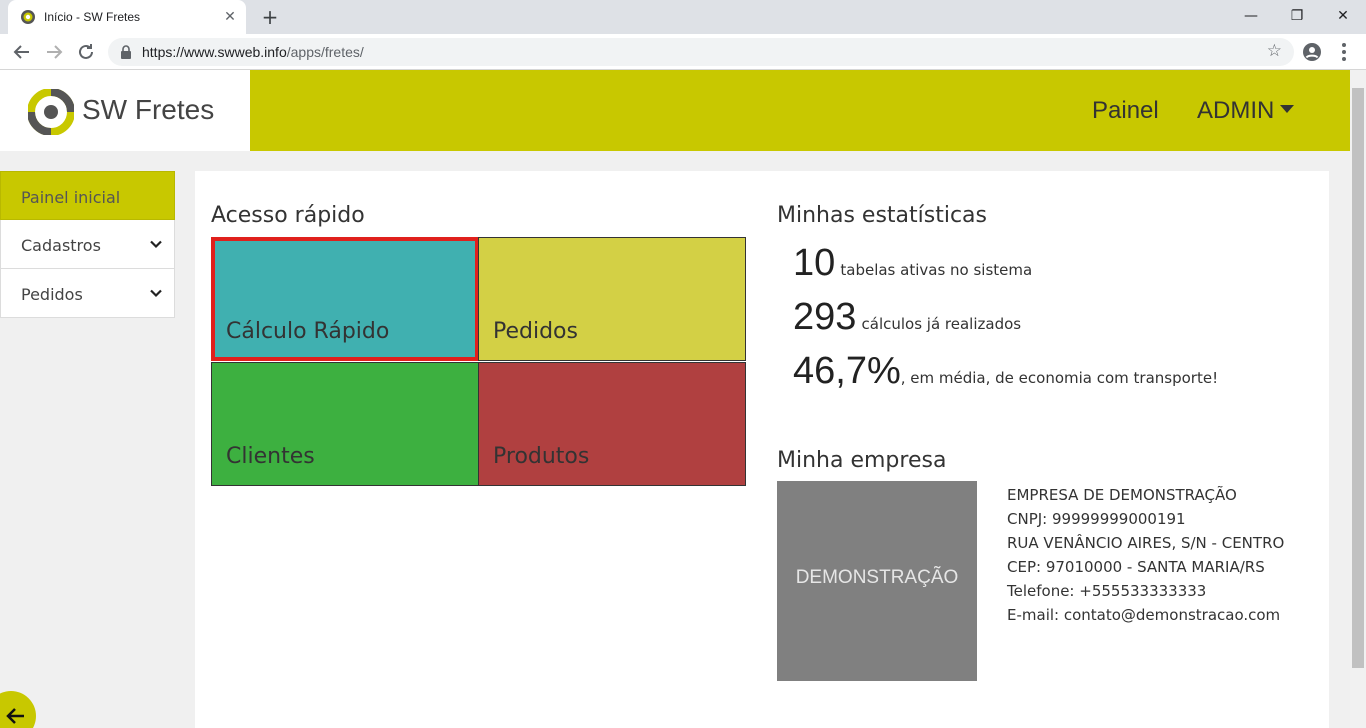 Image resolution: width=1366 pixels, height=728 pixels. What do you see at coordinates (1107, 591) in the screenshot?
I see `company-phone: Telefone: +555533333333` at bounding box center [1107, 591].